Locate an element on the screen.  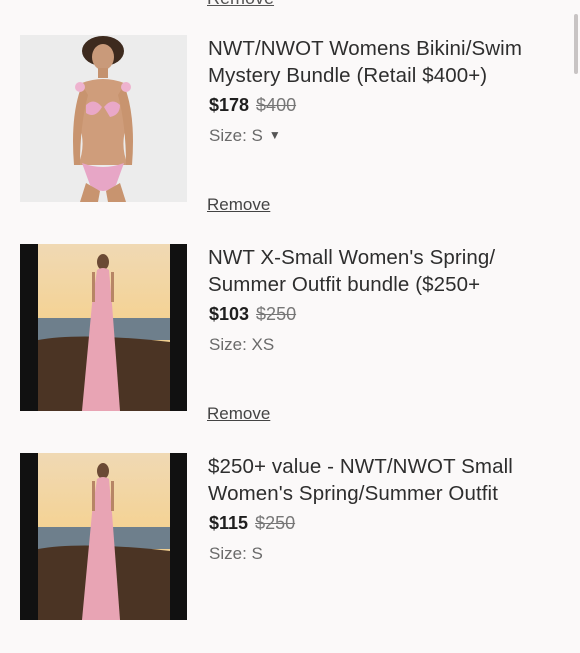
caret-down-icon: ▼ is located at coordinates (275, 135).